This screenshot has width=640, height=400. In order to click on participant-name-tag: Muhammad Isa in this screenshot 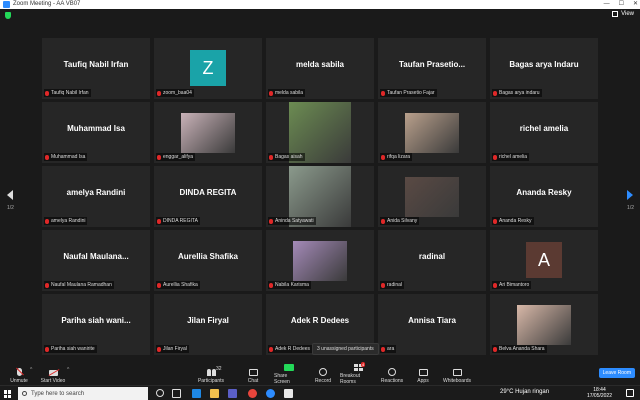, I will do `click(66, 157)`.